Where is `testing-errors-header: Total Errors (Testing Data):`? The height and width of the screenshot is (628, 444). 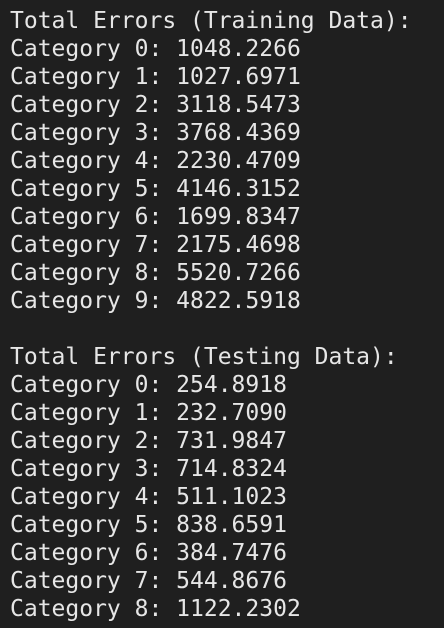 testing-errors-header: Total Errors (Testing Data): is located at coordinates (204, 357).